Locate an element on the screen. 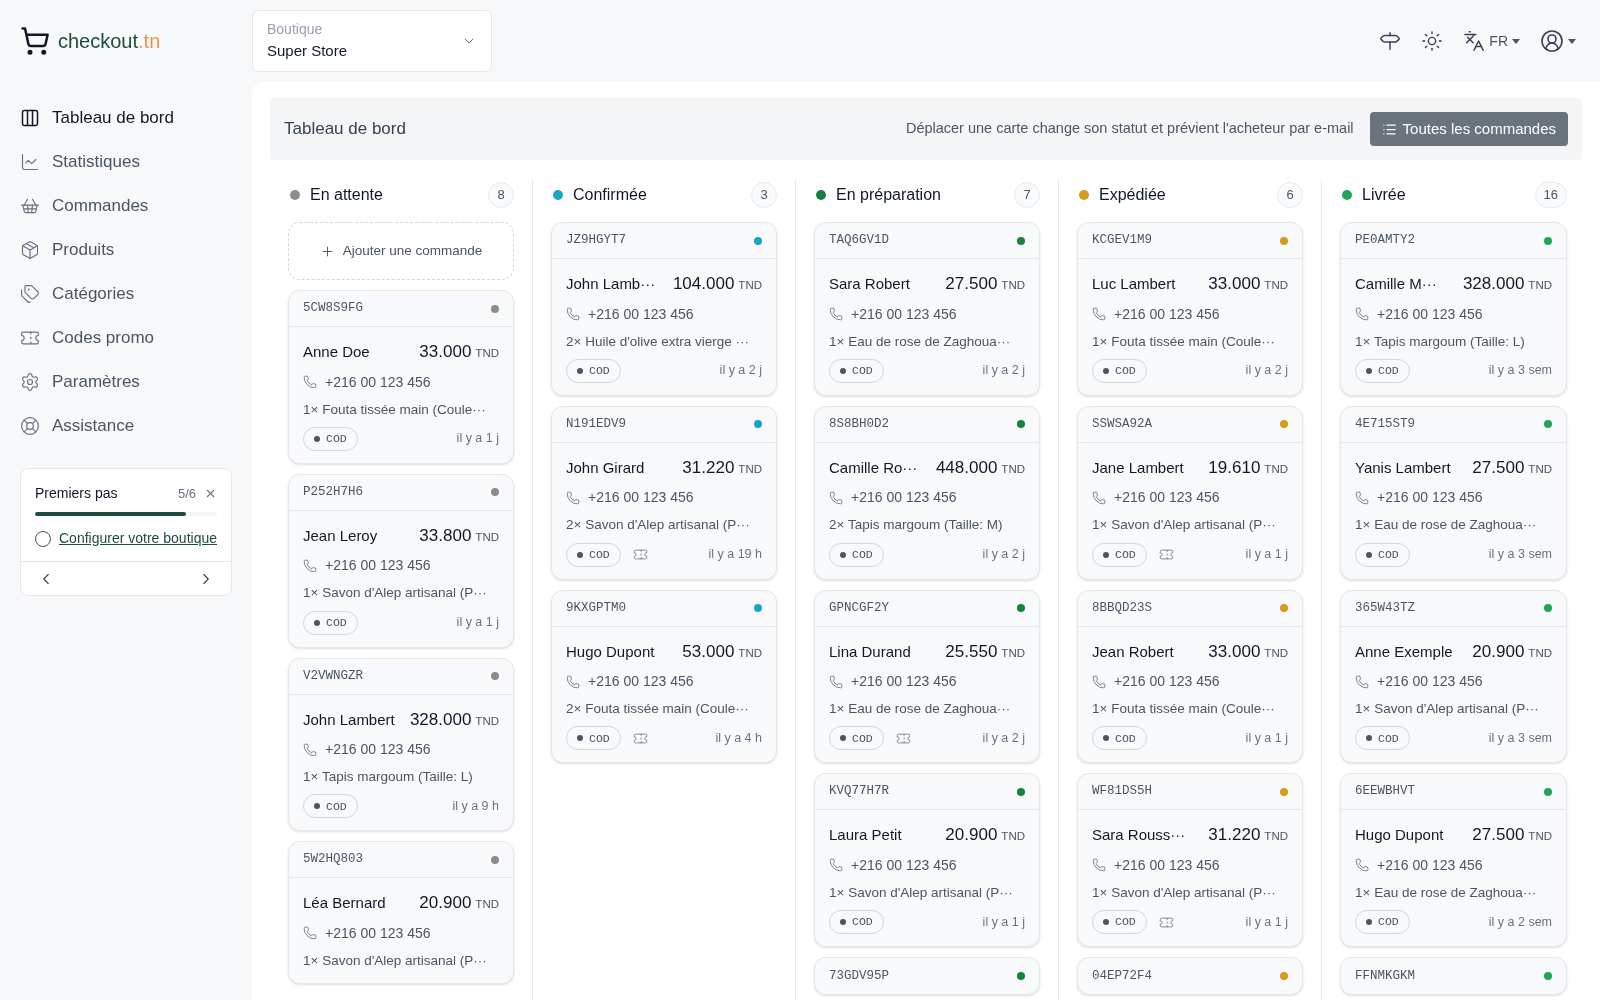 This screenshot has height=1000, width=1600. account-menu is located at coordinates (1558, 41).